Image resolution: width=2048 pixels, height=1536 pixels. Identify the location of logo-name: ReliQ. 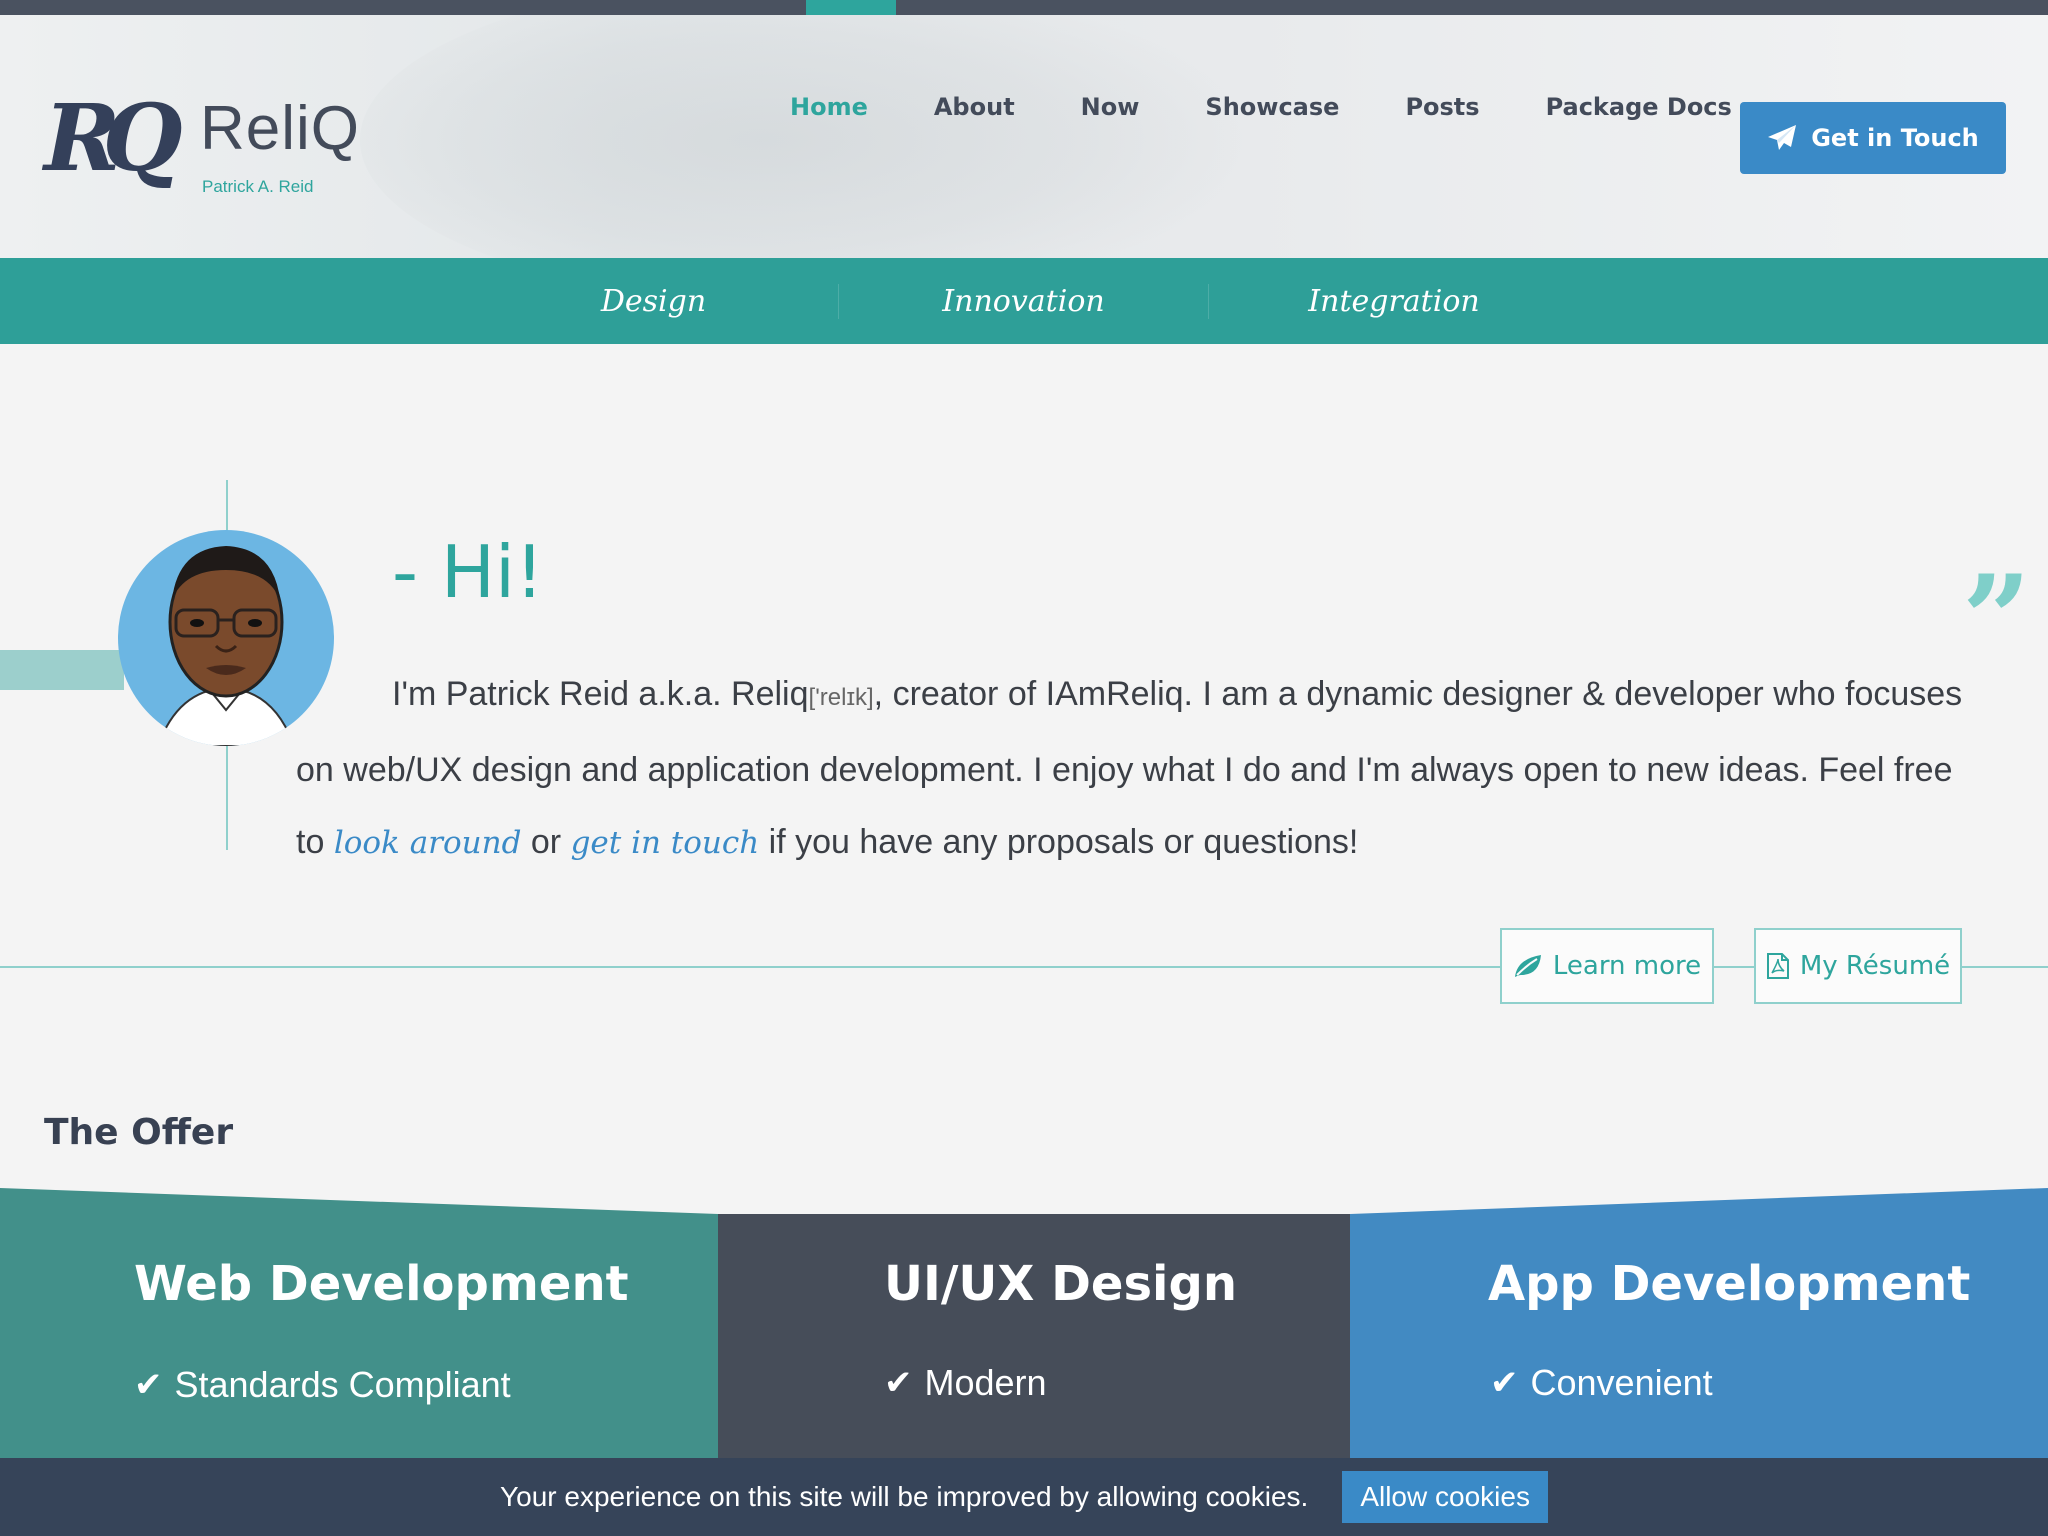
(280, 128).